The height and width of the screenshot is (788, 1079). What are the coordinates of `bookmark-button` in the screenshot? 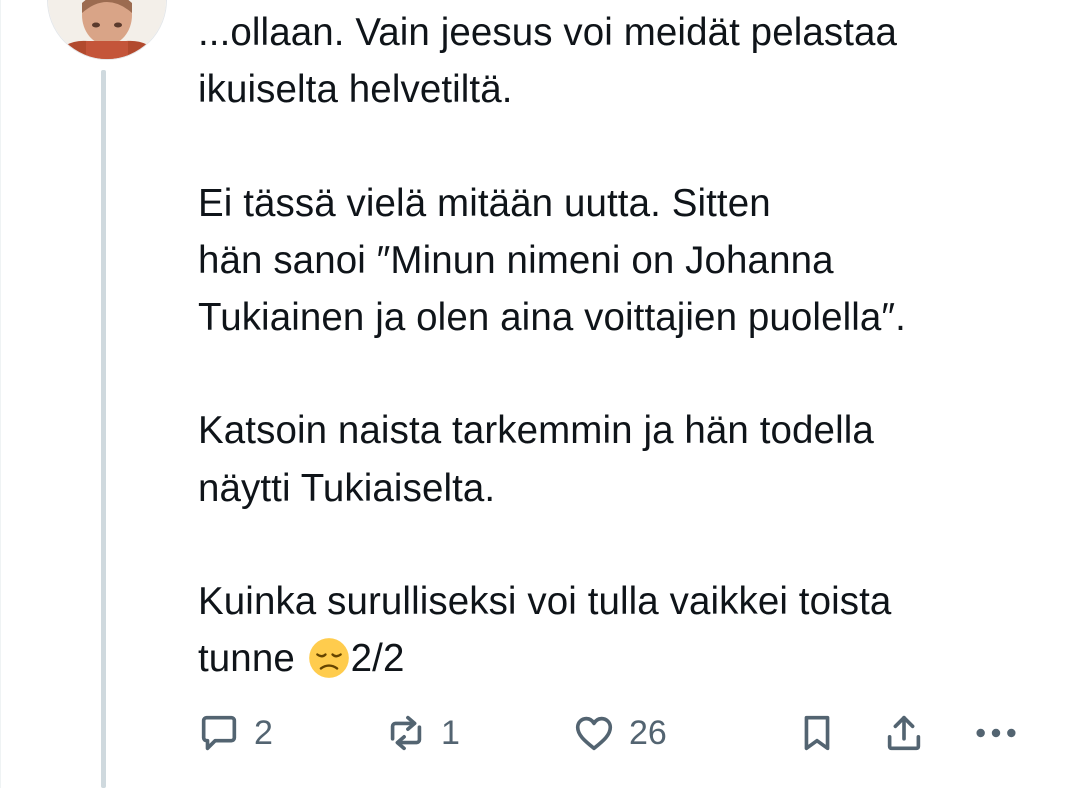 It's located at (817, 733).